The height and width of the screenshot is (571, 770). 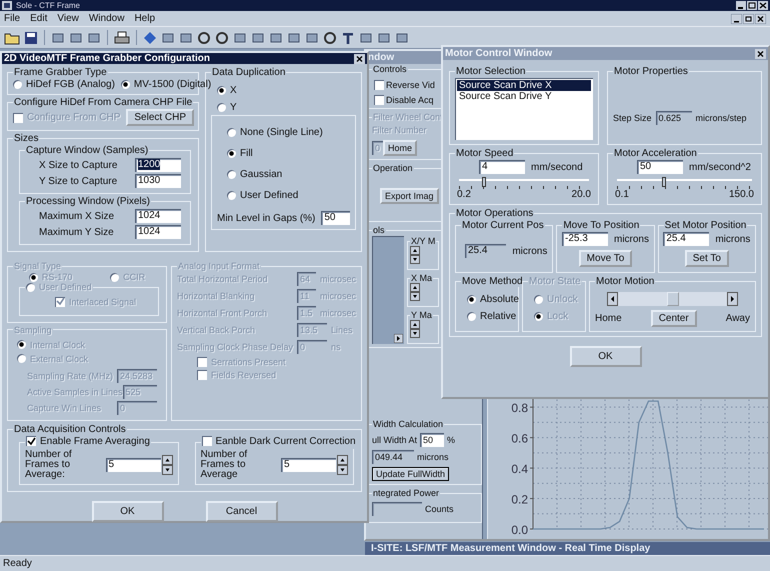 I want to click on radio-label: MV-1500 (Digital), so click(x=173, y=84).